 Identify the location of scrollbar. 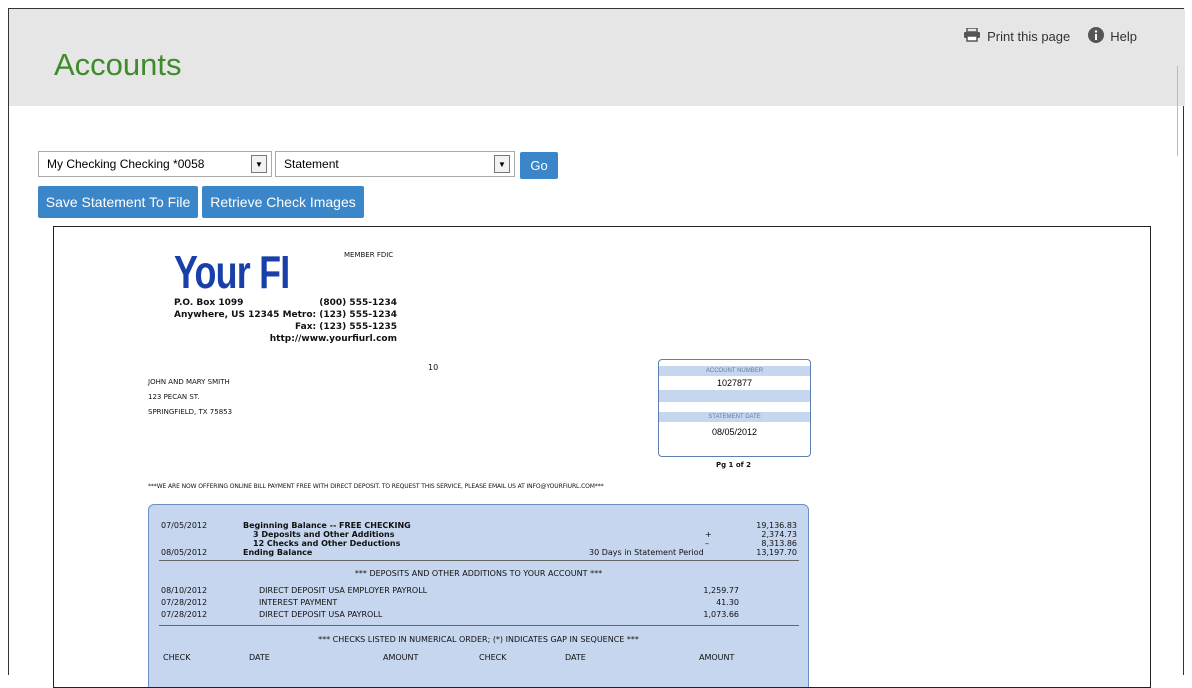
(1180, 111).